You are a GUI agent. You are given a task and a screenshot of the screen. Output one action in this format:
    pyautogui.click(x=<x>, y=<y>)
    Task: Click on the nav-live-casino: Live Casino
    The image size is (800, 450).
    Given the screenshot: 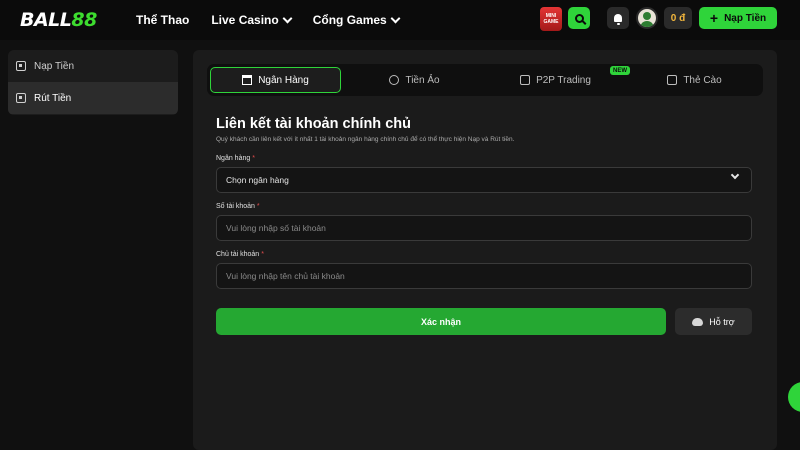 What is the action you would take?
    pyautogui.click(x=252, y=20)
    